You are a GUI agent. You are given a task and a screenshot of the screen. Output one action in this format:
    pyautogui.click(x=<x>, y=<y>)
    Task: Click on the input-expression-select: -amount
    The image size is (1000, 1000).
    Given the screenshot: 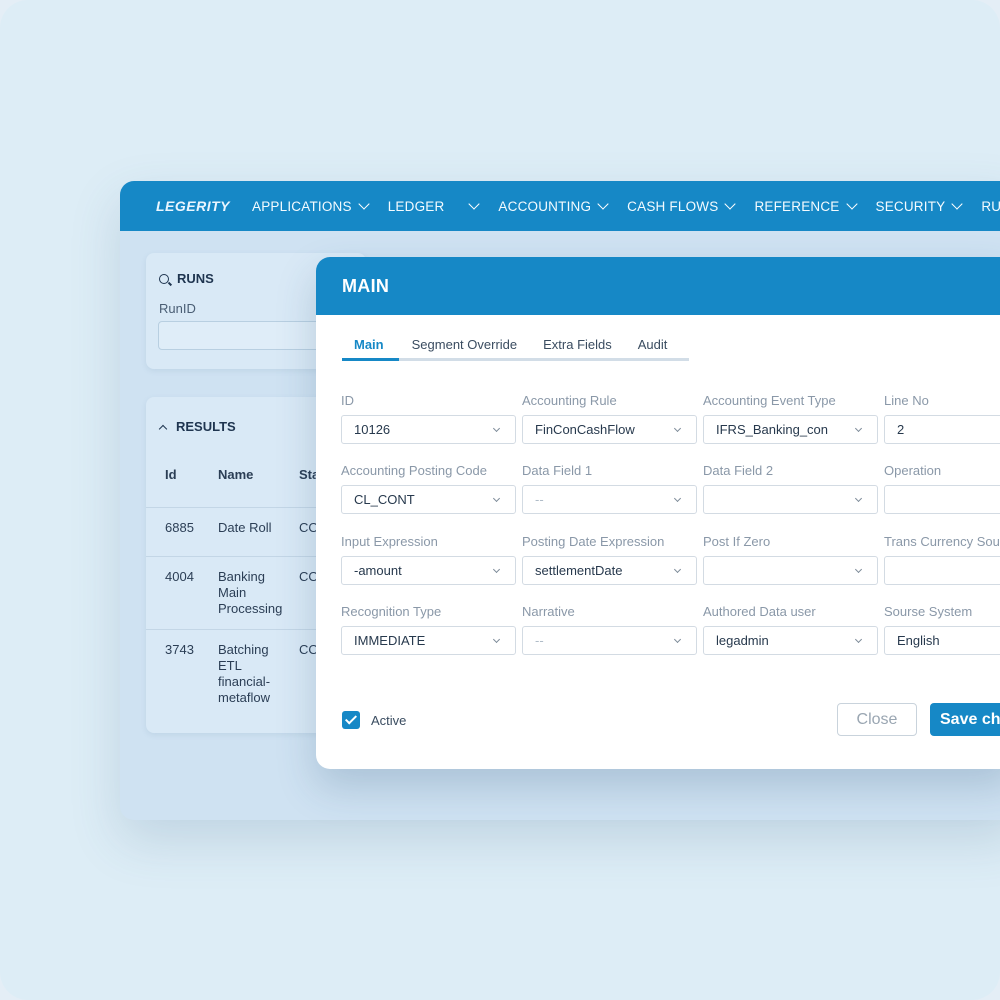 What is the action you would take?
    pyautogui.click(x=428, y=570)
    